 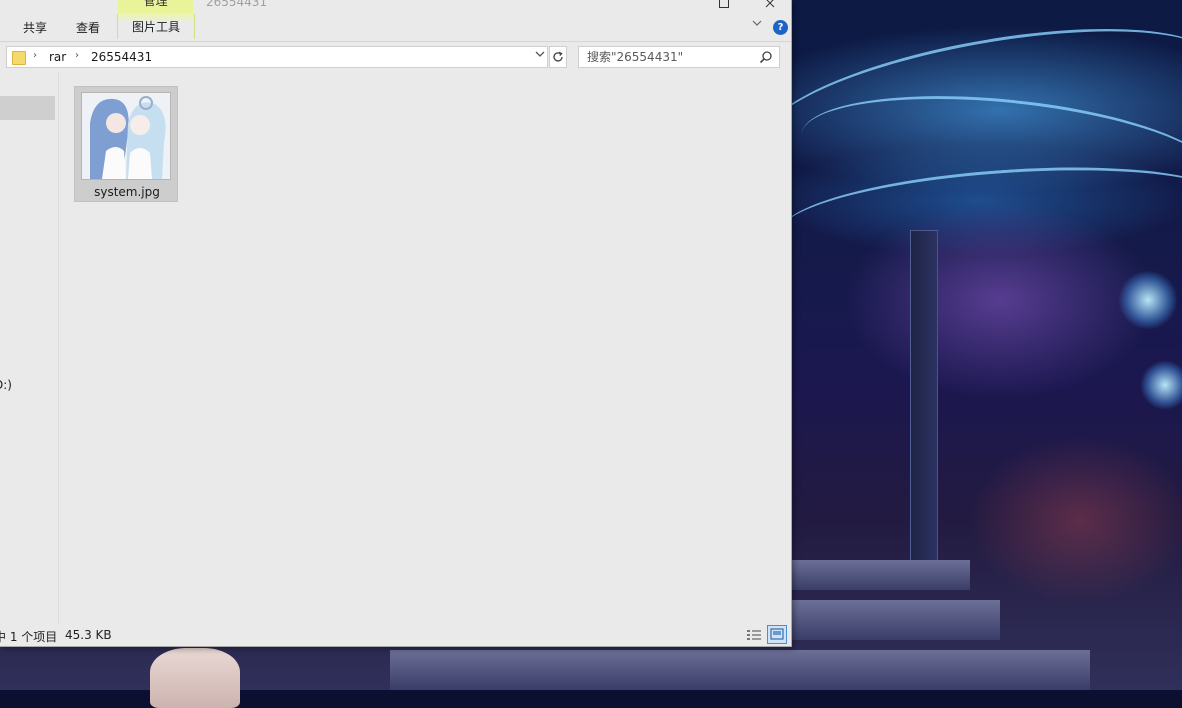 I want to click on details-view-icon, so click(x=754, y=635).